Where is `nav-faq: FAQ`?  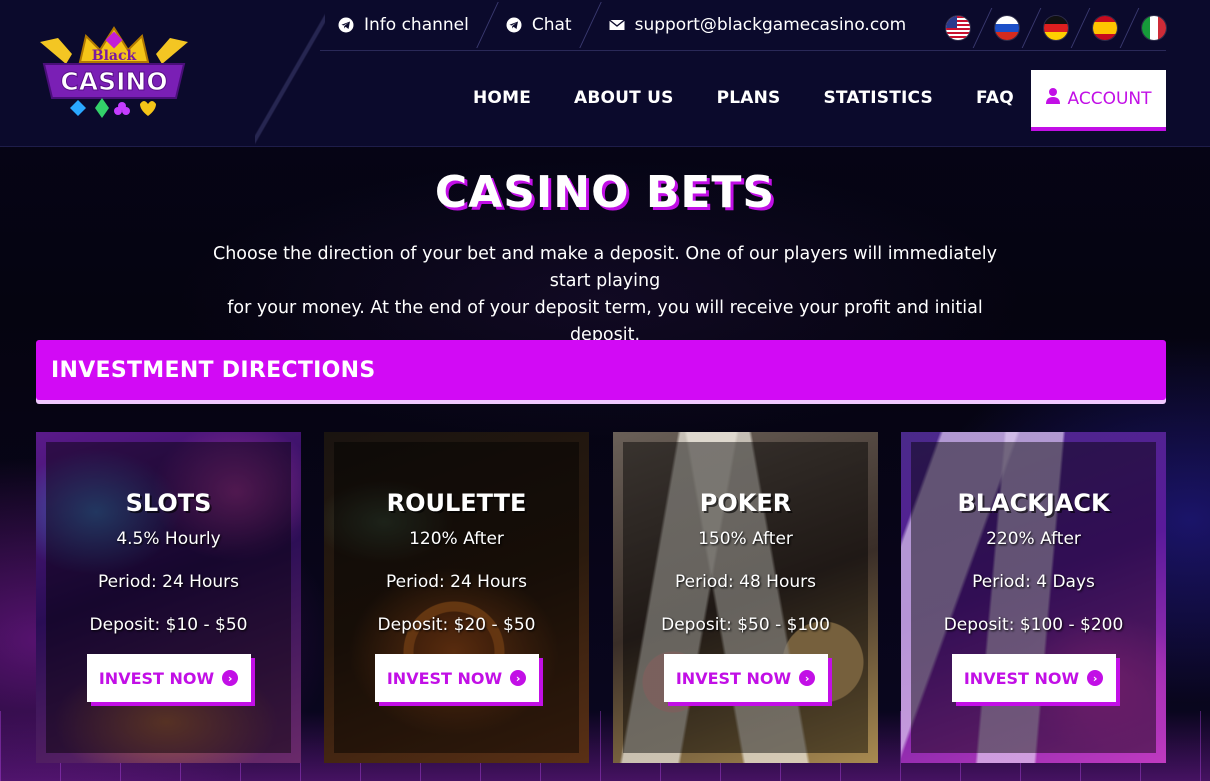 nav-faq: FAQ is located at coordinates (995, 98).